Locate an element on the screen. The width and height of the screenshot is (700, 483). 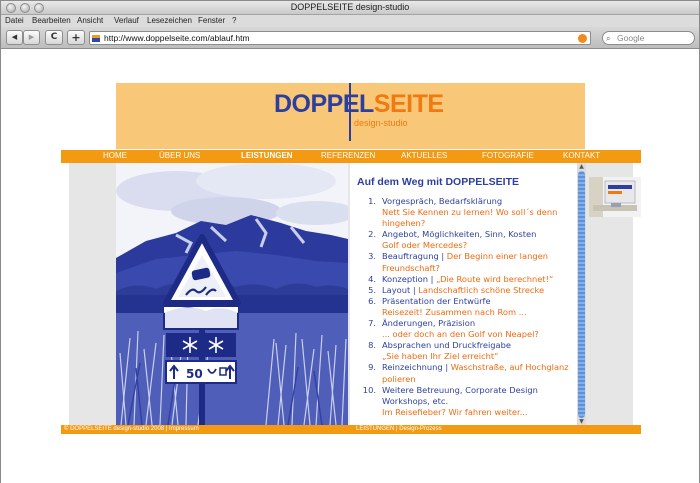
reload-icon: C is located at coordinates (54, 37).